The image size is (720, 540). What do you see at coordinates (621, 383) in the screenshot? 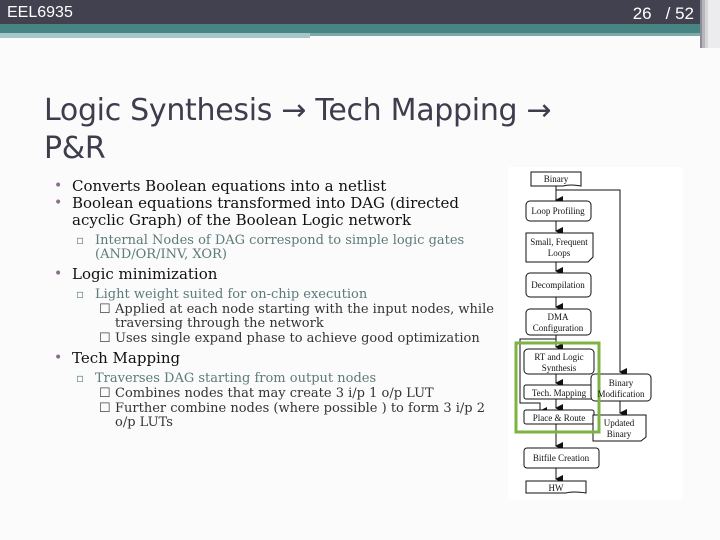
I see `node-binary-mod-1: Binary` at bounding box center [621, 383].